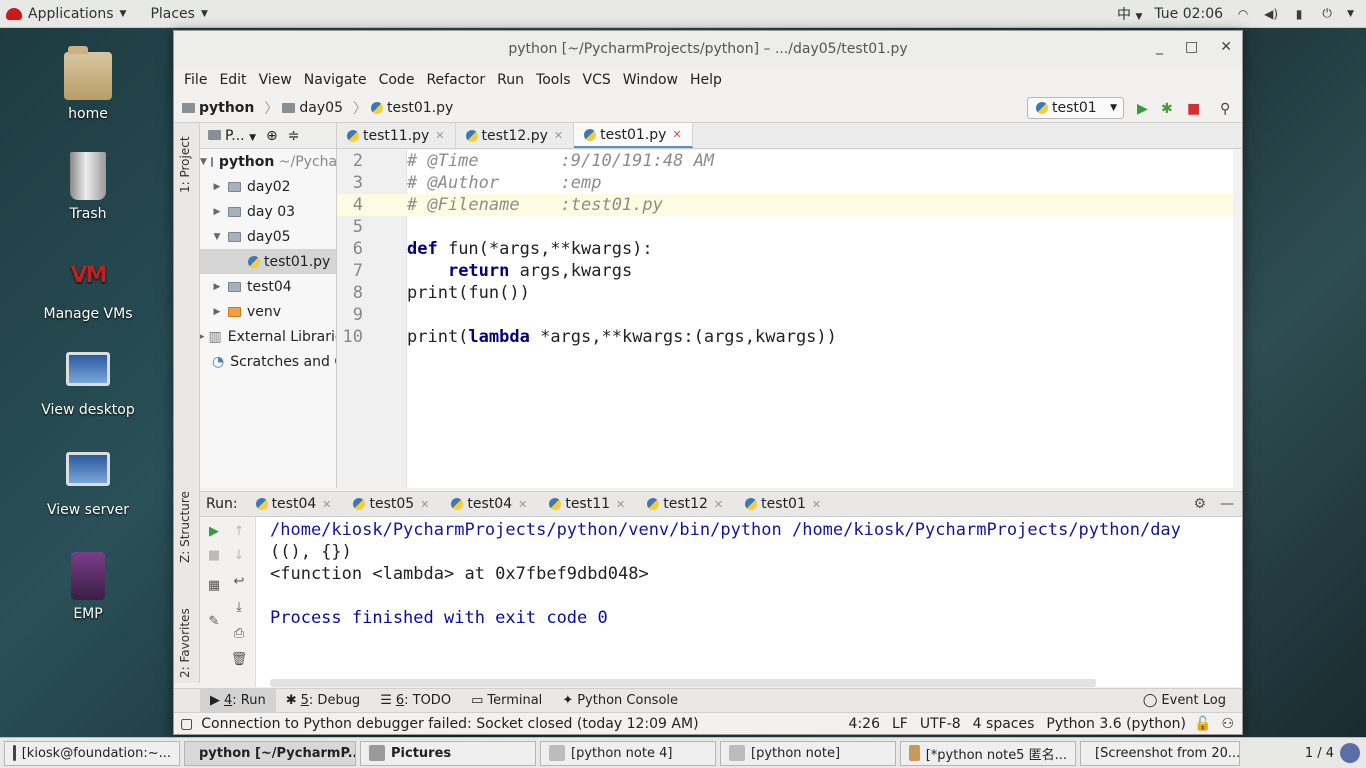  I want to click on workspace-pager: 1 / 4, so click(1332, 753).